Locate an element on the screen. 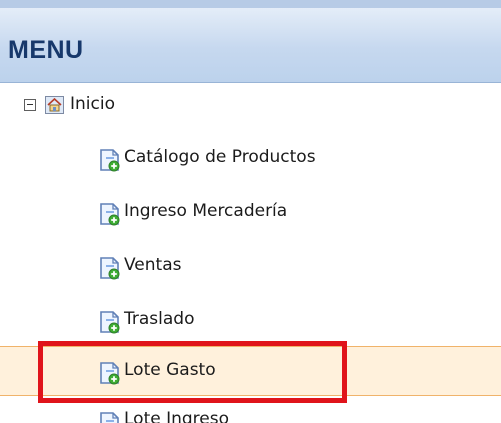  panel-top-border is located at coordinates (250, 4).